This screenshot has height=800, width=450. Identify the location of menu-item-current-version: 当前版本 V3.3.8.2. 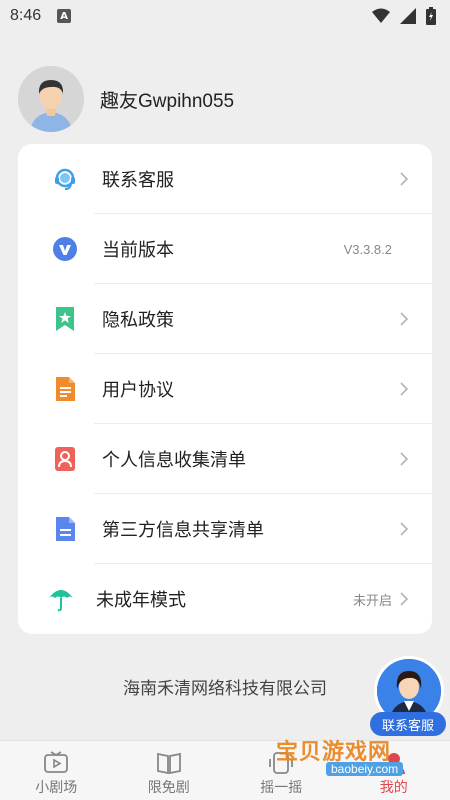
(225, 249).